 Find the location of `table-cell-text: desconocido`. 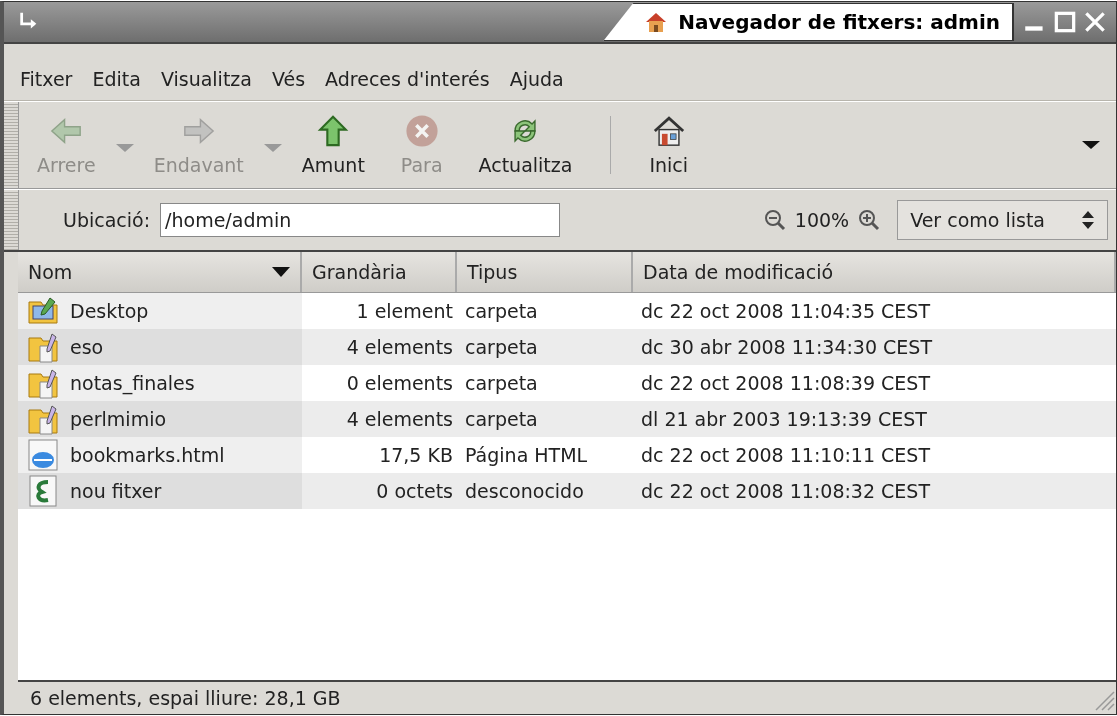

table-cell-text: desconocido is located at coordinates (524, 491).